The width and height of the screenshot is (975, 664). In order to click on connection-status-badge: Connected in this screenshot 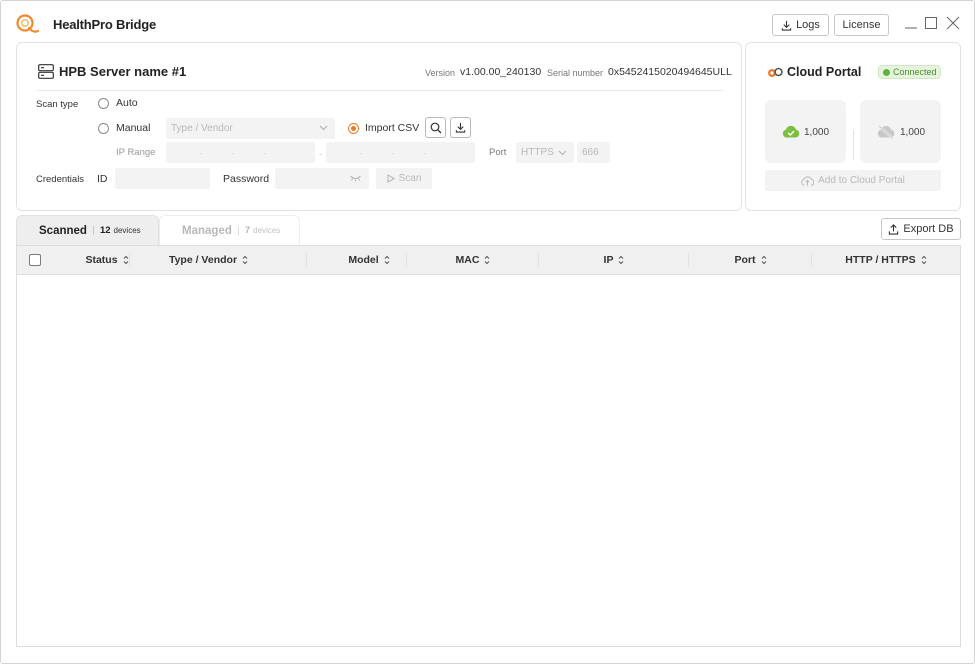, I will do `click(909, 72)`.